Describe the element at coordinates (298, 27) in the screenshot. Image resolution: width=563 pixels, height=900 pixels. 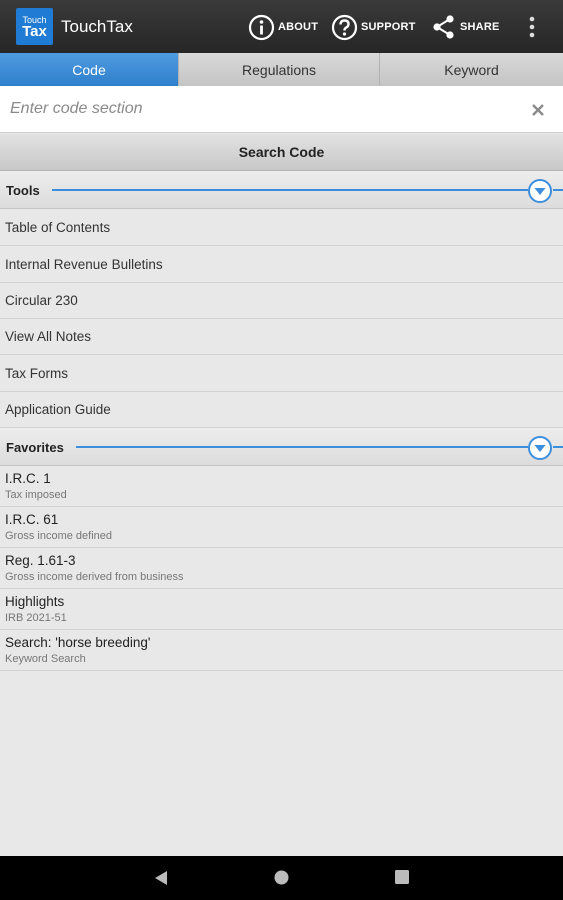
I see `about-label: ABOUT` at that location.